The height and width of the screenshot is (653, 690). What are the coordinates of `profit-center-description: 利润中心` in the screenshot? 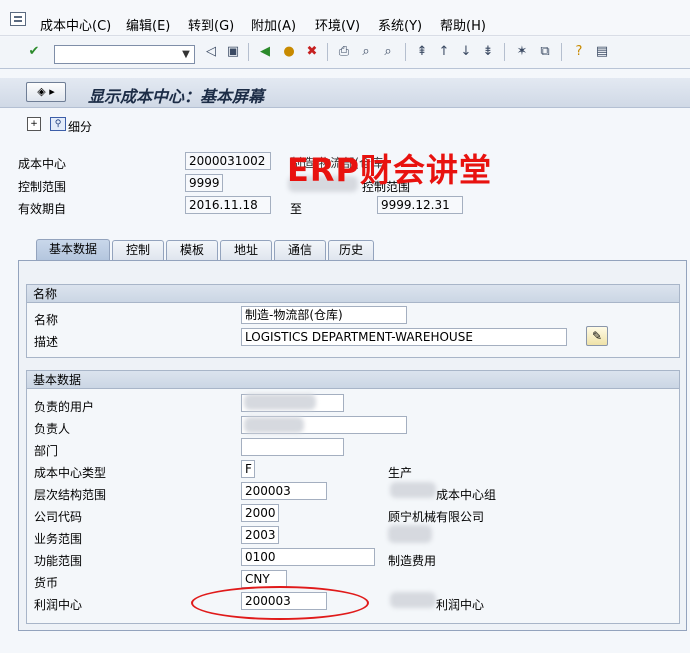 It's located at (460, 605).